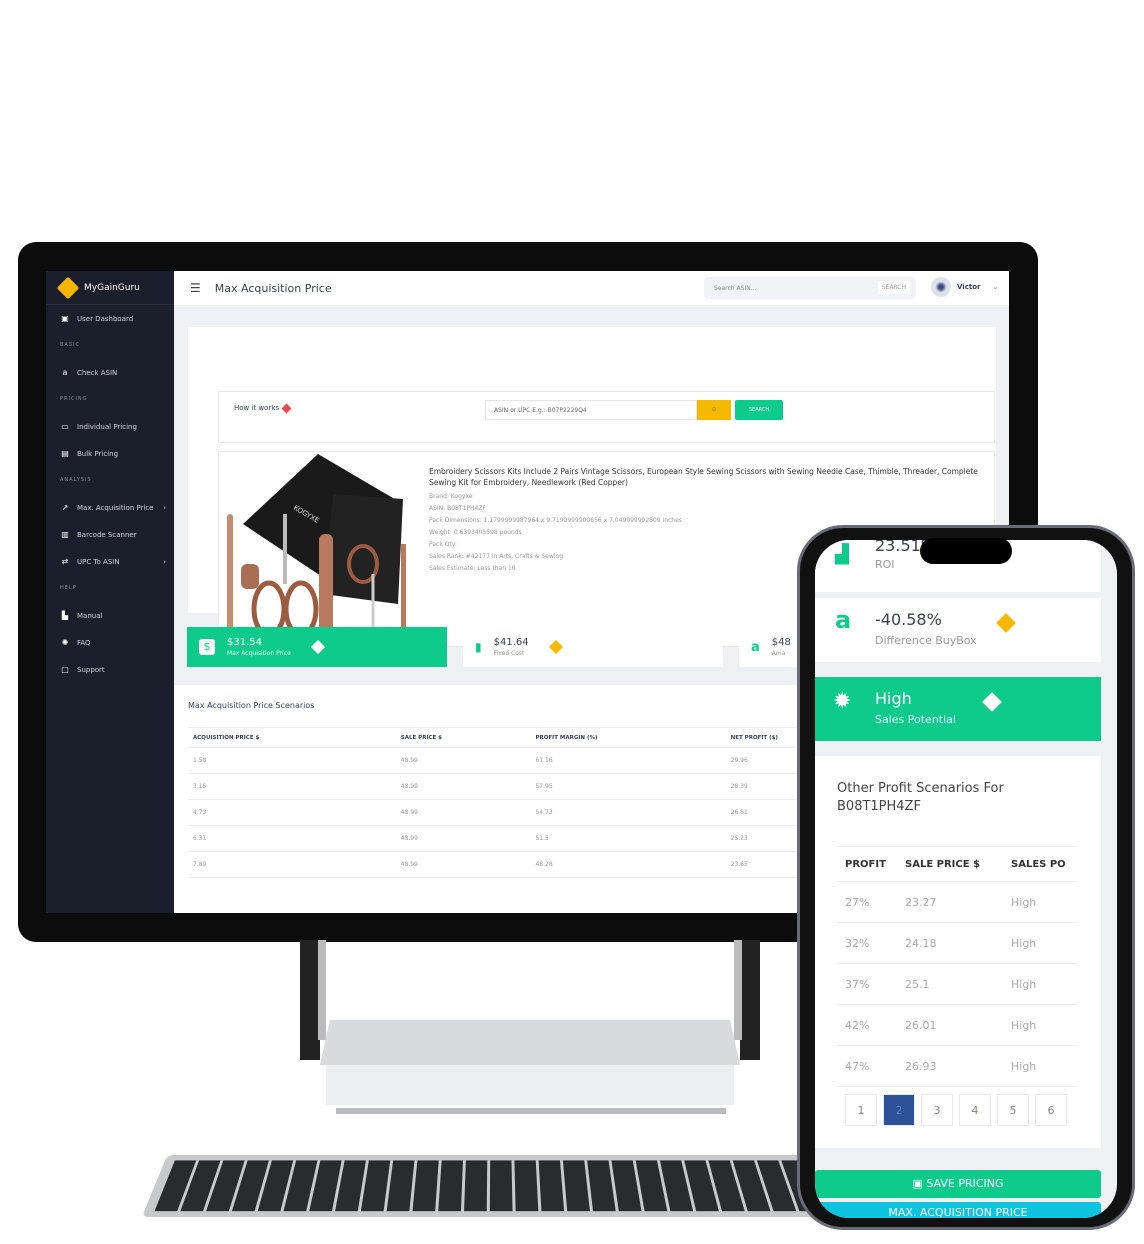 This screenshot has height=1244, width=1144. I want to click on page-button-5: 5, so click(1013, 1110).